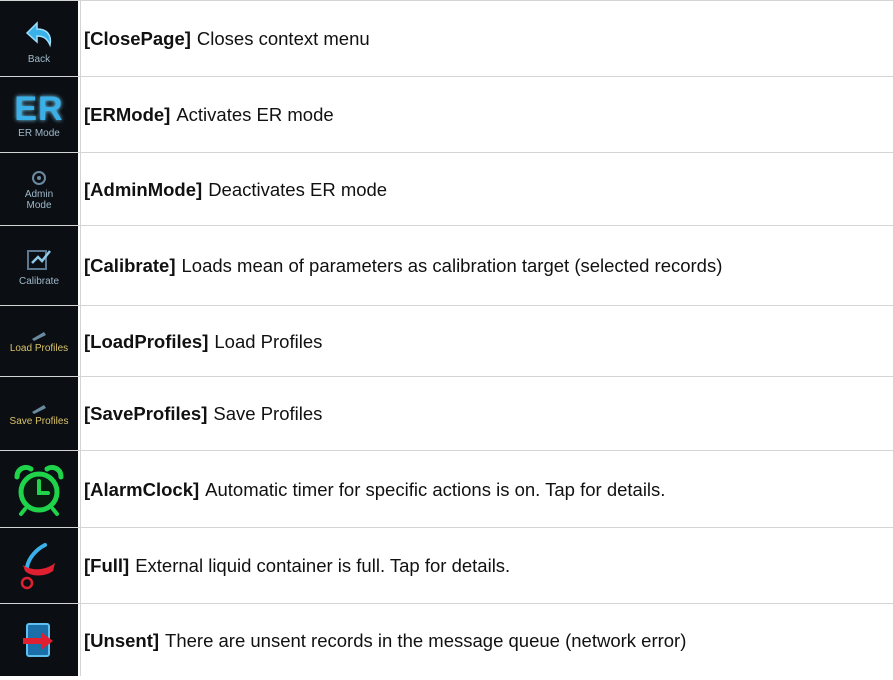  I want to click on command-code: [AdminMode], so click(143, 189).